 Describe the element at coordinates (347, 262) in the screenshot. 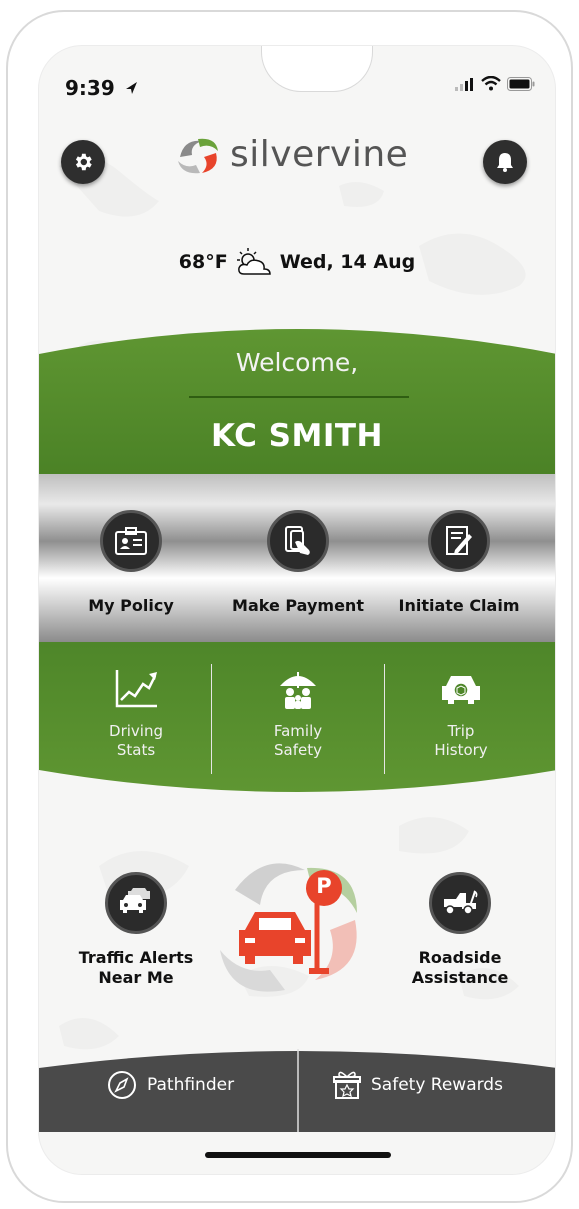

I see `date: Wed, 14 Aug` at that location.